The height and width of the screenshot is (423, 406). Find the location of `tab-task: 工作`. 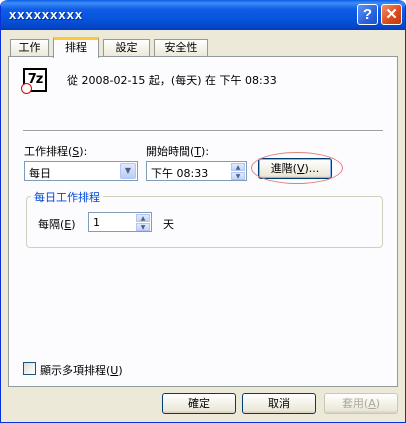

tab-task: 工作 is located at coordinates (29, 47).